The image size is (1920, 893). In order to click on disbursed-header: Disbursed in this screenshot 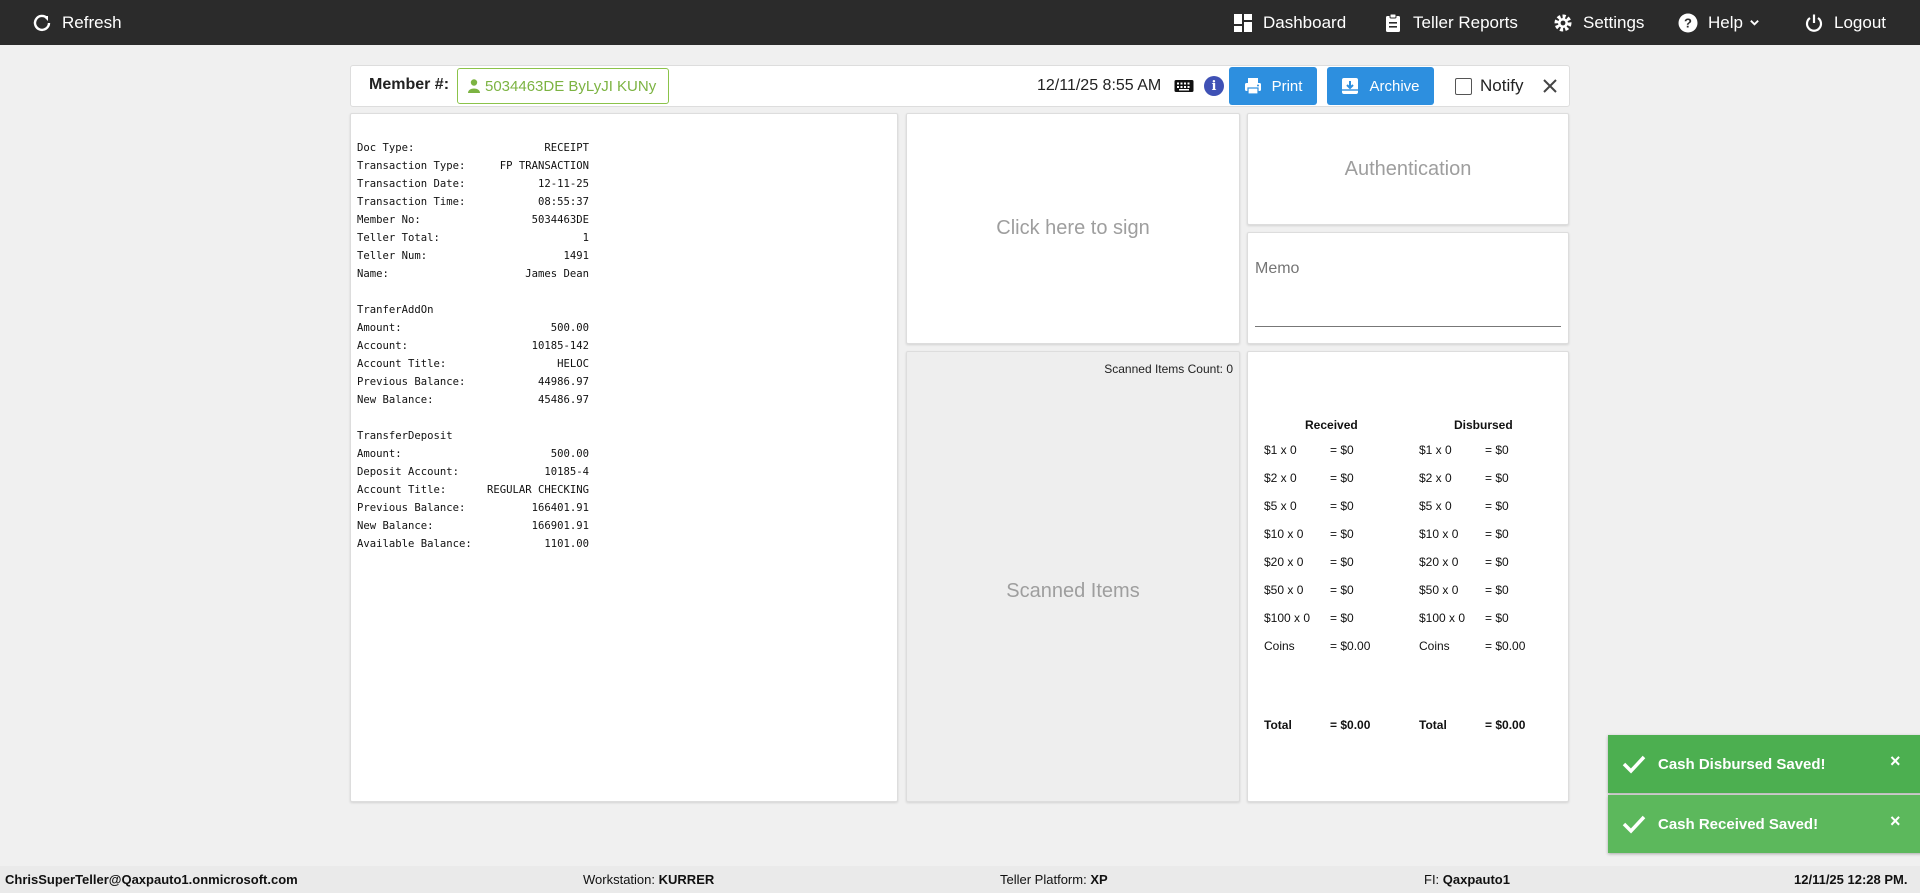, I will do `click(1483, 425)`.